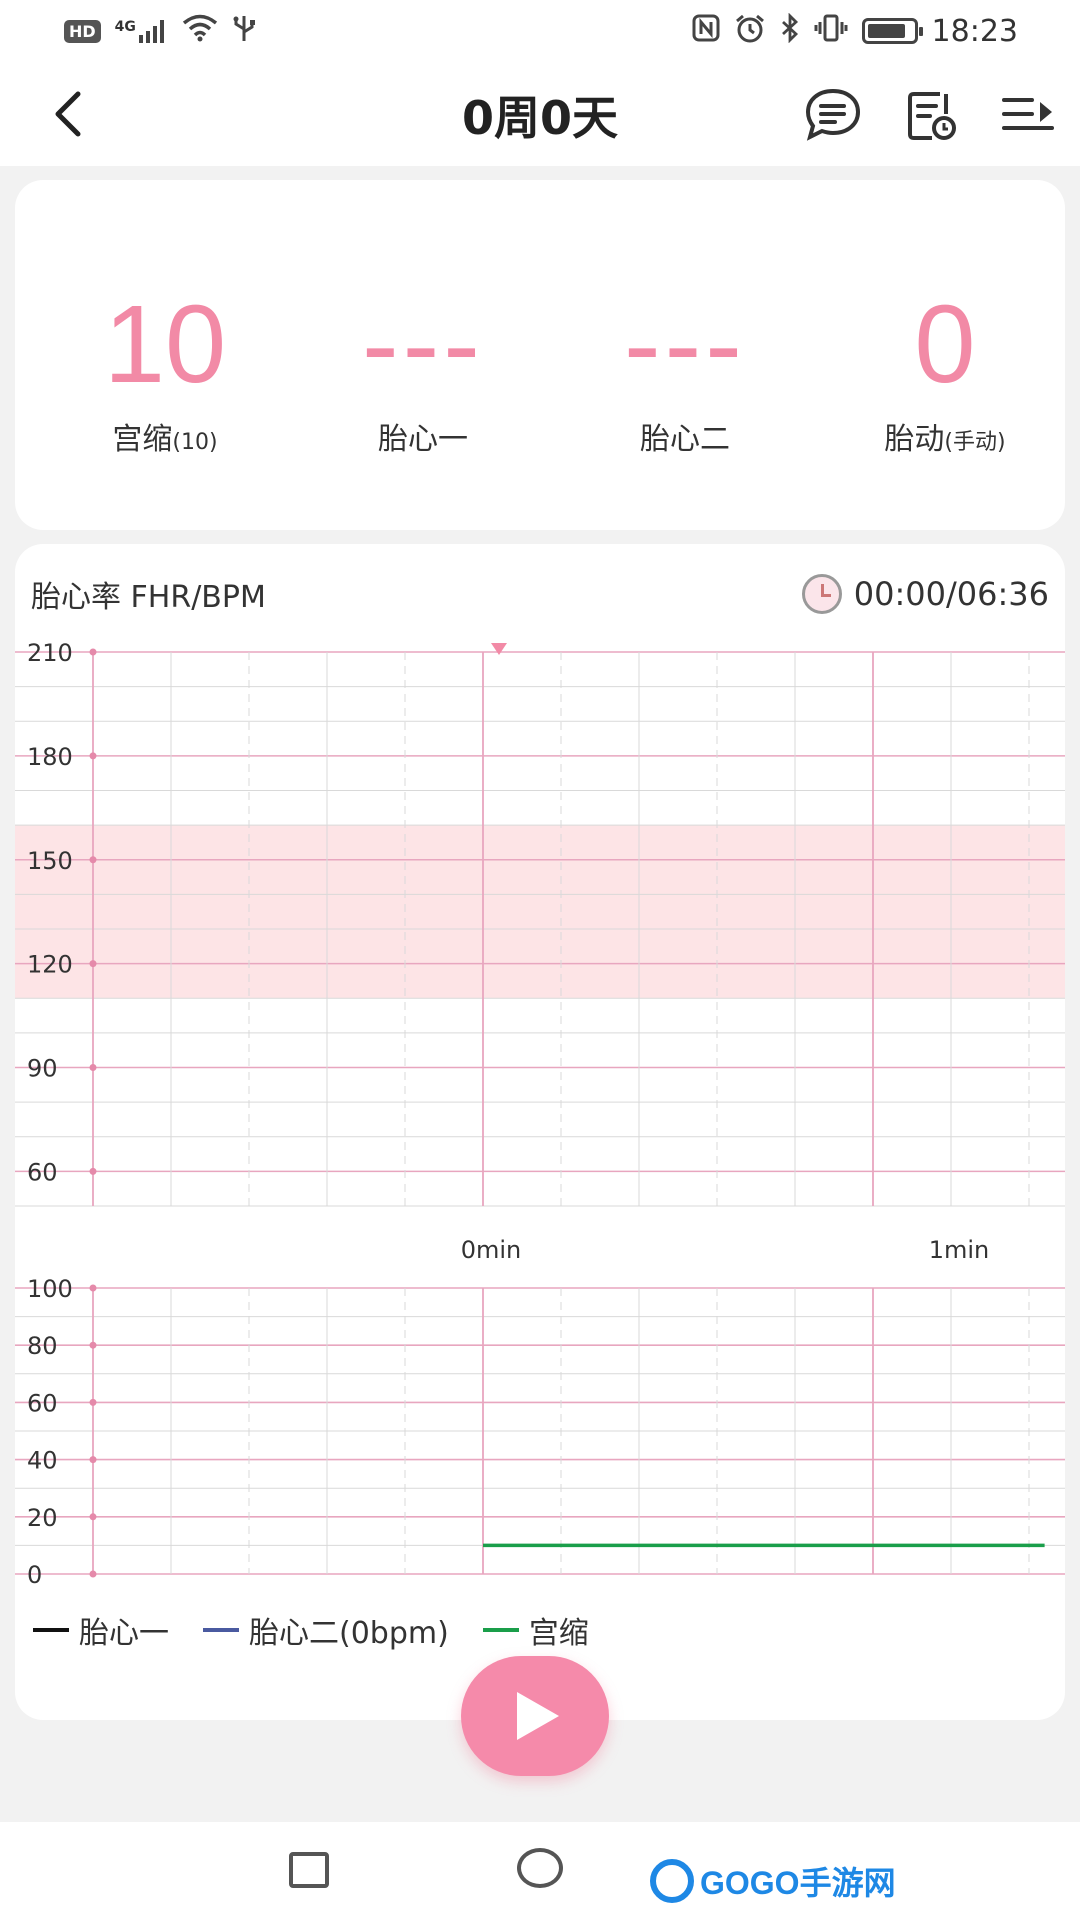  I want to click on usb-icon, so click(244, 31).